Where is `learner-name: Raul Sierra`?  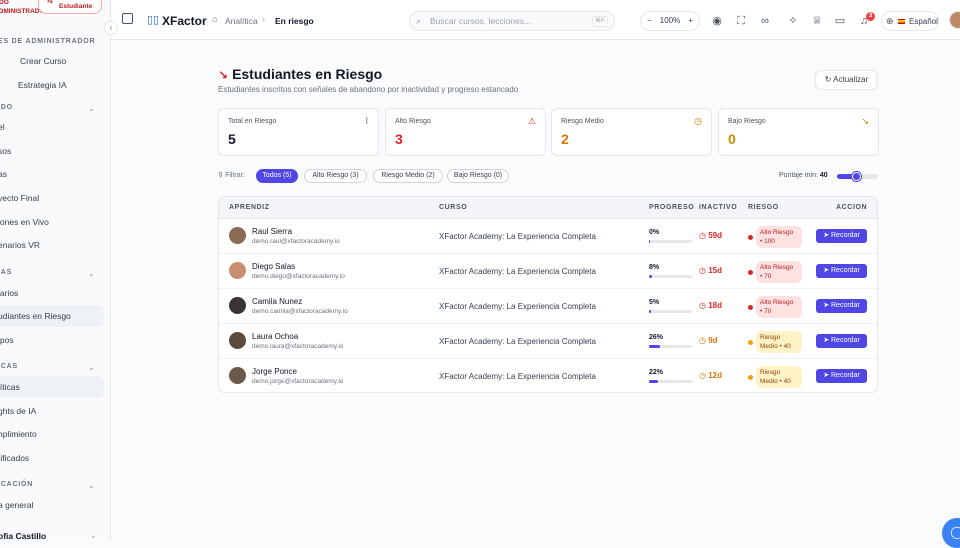 learner-name: Raul Sierra is located at coordinates (272, 231).